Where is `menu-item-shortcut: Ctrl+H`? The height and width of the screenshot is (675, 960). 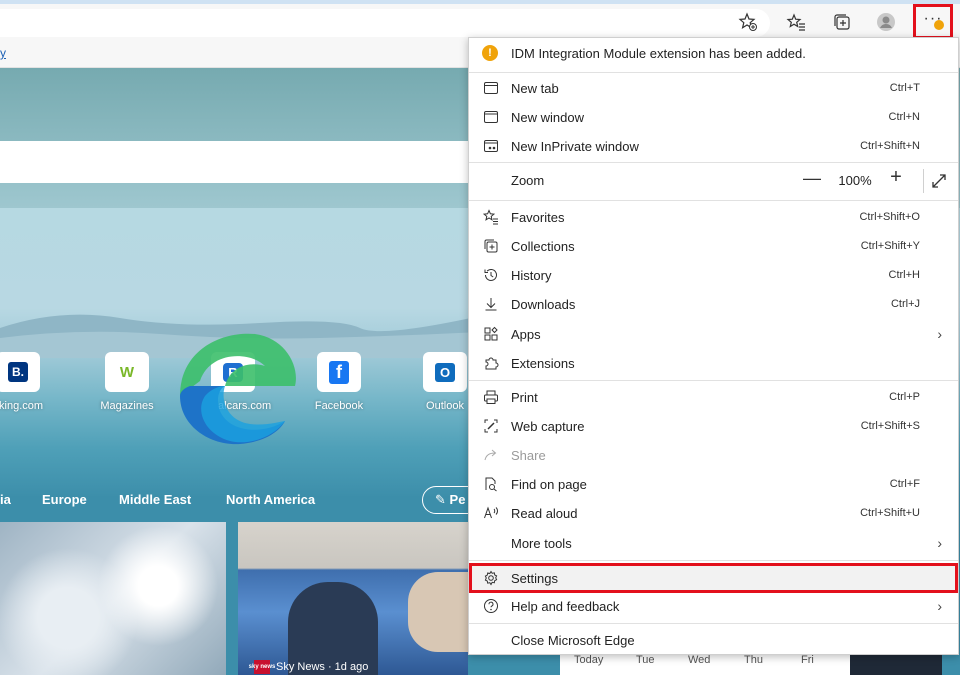 menu-item-shortcut: Ctrl+H is located at coordinates (904, 275).